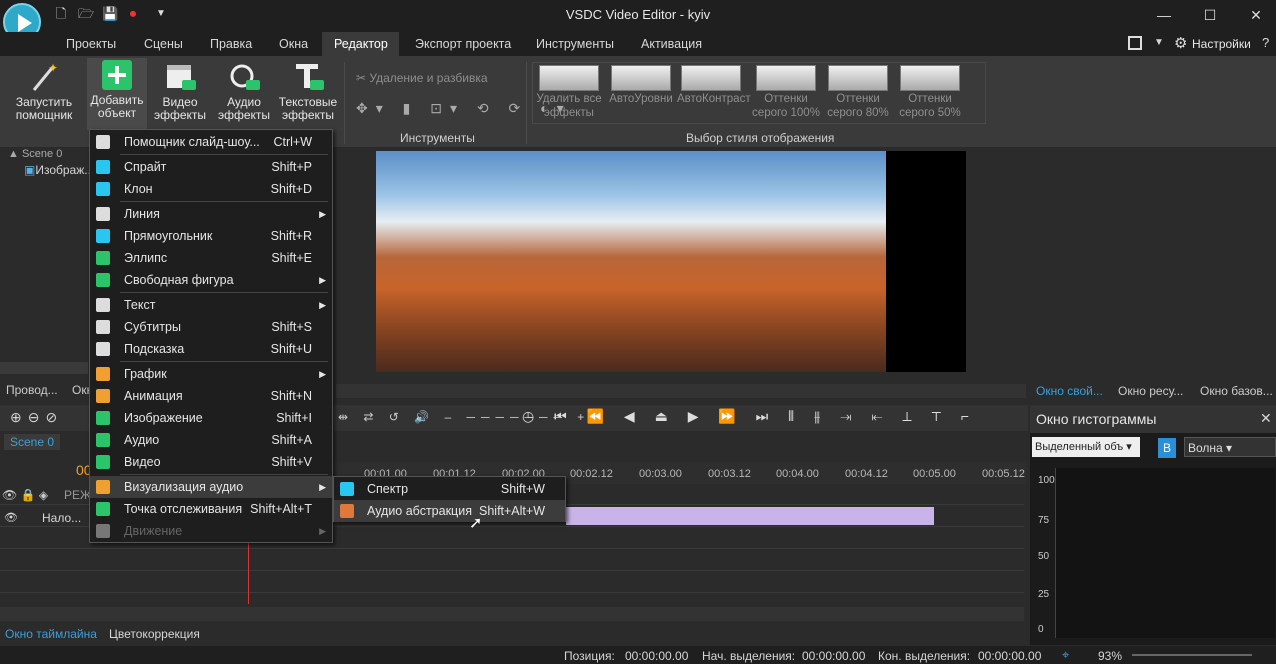 The image size is (1276, 664). I want to click on text-effects-button: Текстовые эффекты, so click(308, 95).